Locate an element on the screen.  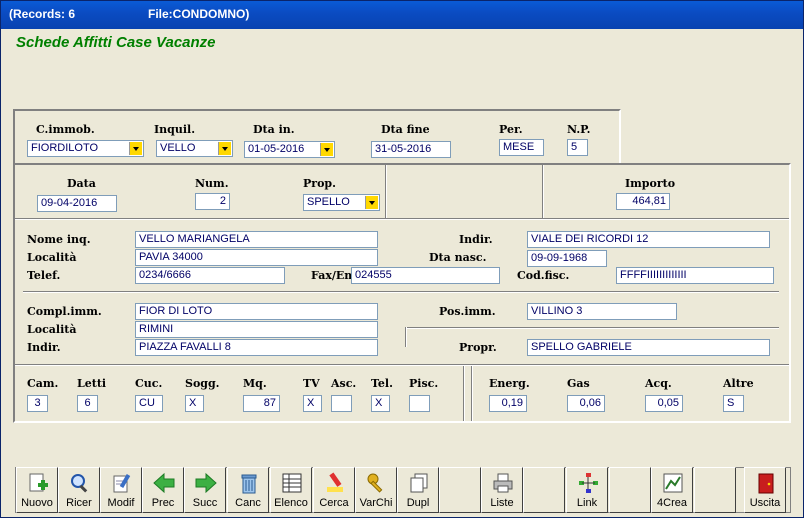
mq-field: 87 is located at coordinates (261, 403).